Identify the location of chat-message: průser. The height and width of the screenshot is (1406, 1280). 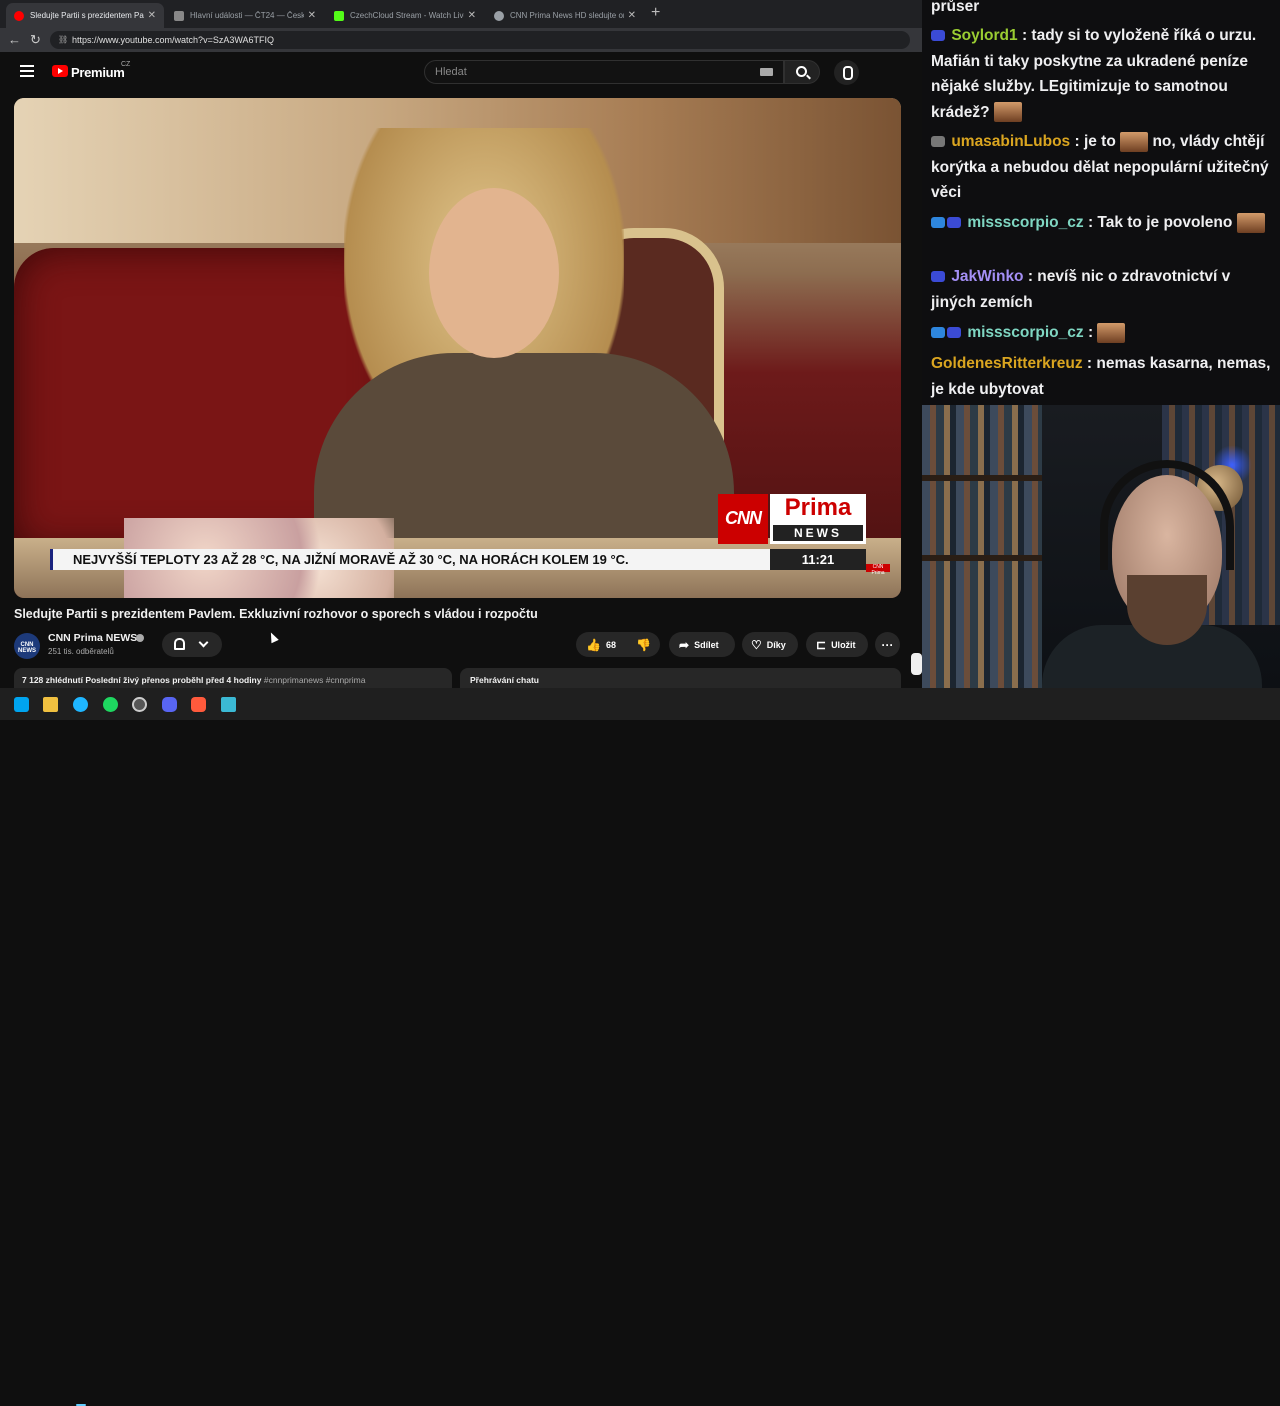
(1101, 10).